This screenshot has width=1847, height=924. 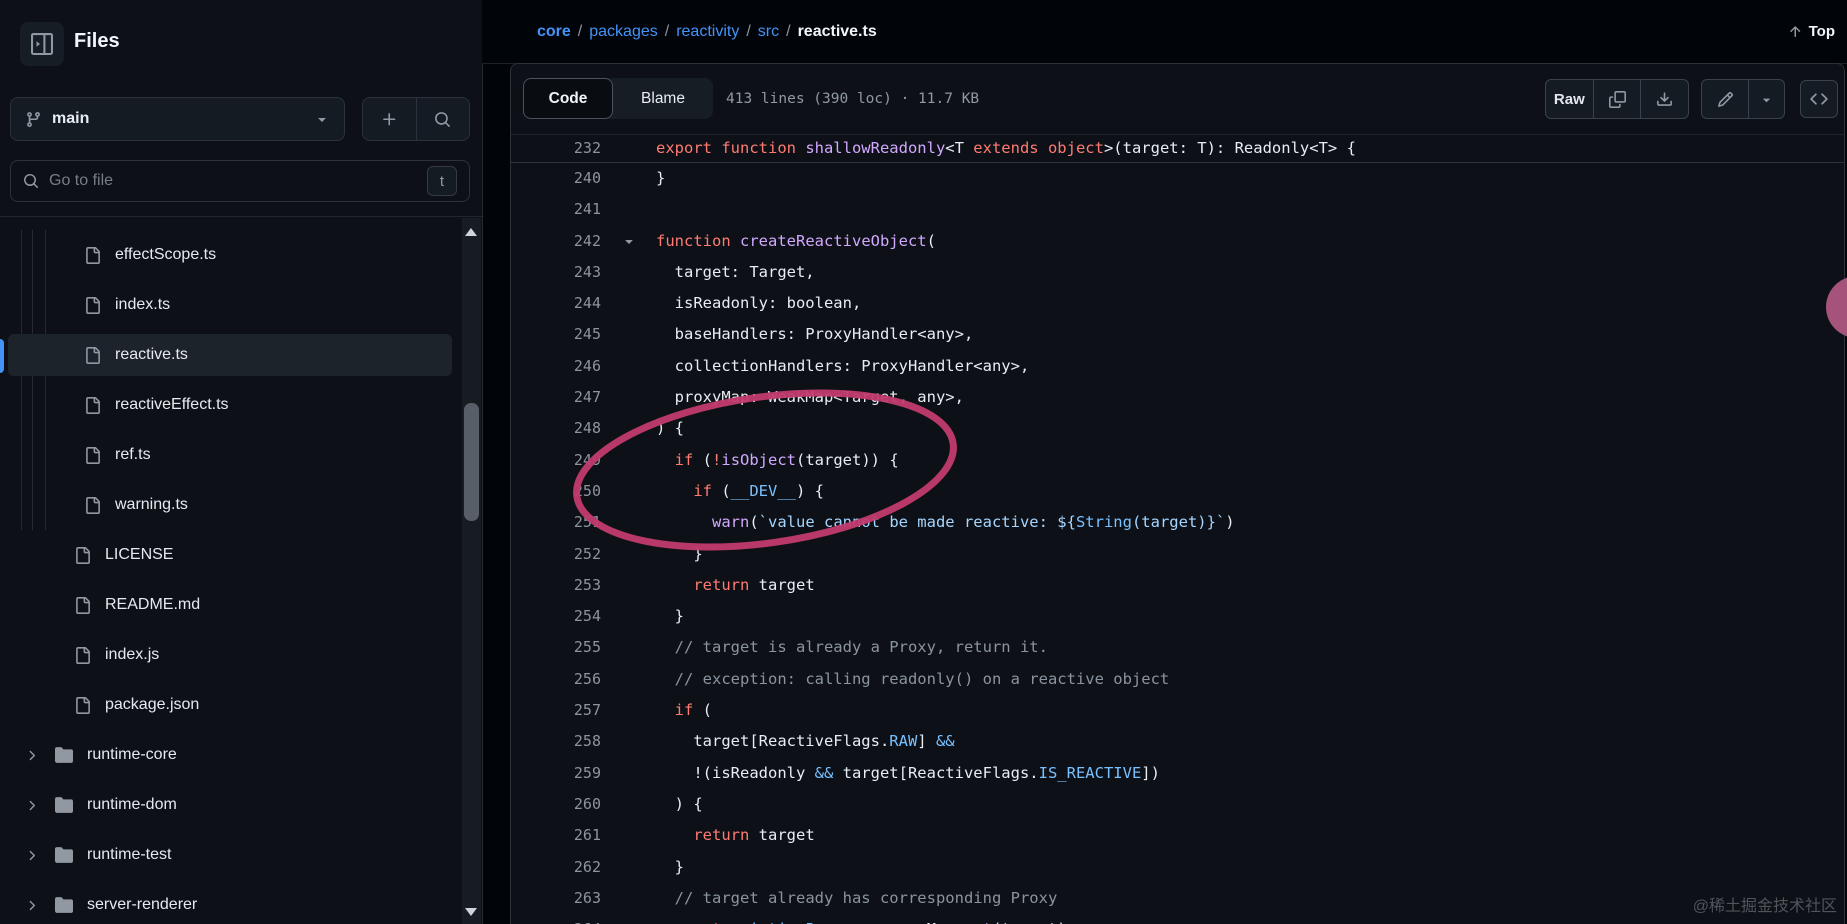 What do you see at coordinates (230, 855) in the screenshot?
I see `tree-folder-runtime-test: runtime-test` at bounding box center [230, 855].